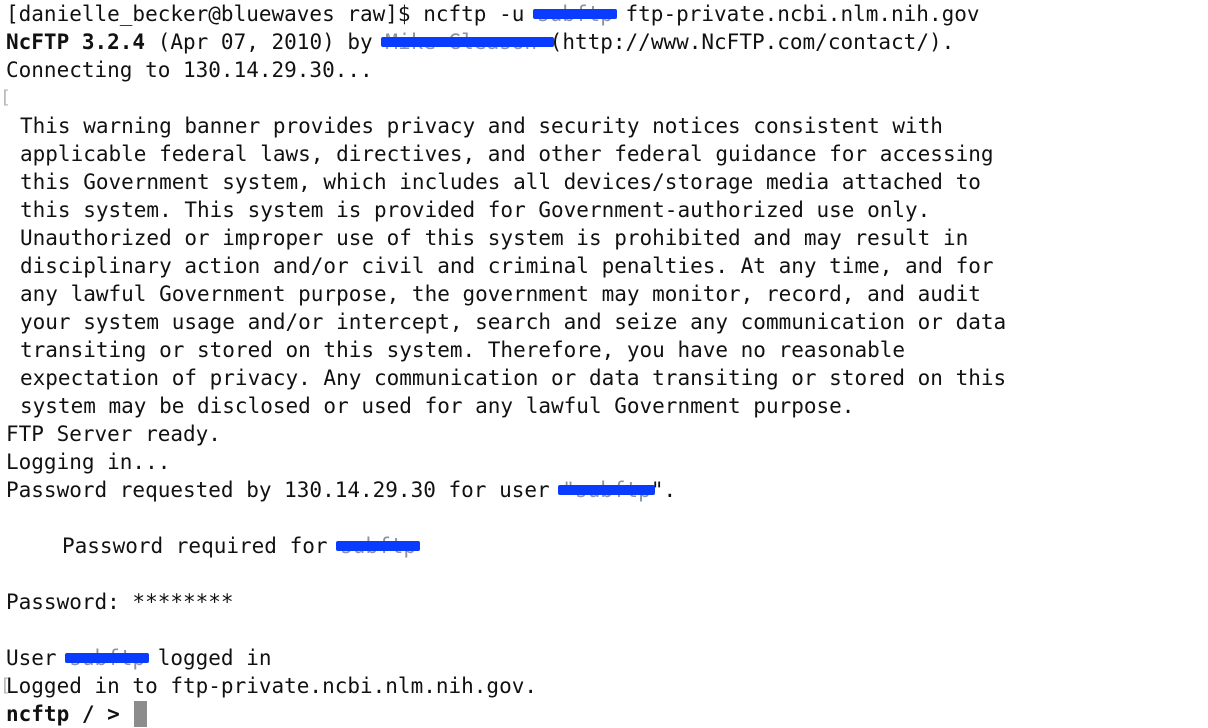 This screenshot has width=1208, height=728. What do you see at coordinates (607, 658) in the screenshot?
I see `user-logged-in-line: User subftp logged in` at bounding box center [607, 658].